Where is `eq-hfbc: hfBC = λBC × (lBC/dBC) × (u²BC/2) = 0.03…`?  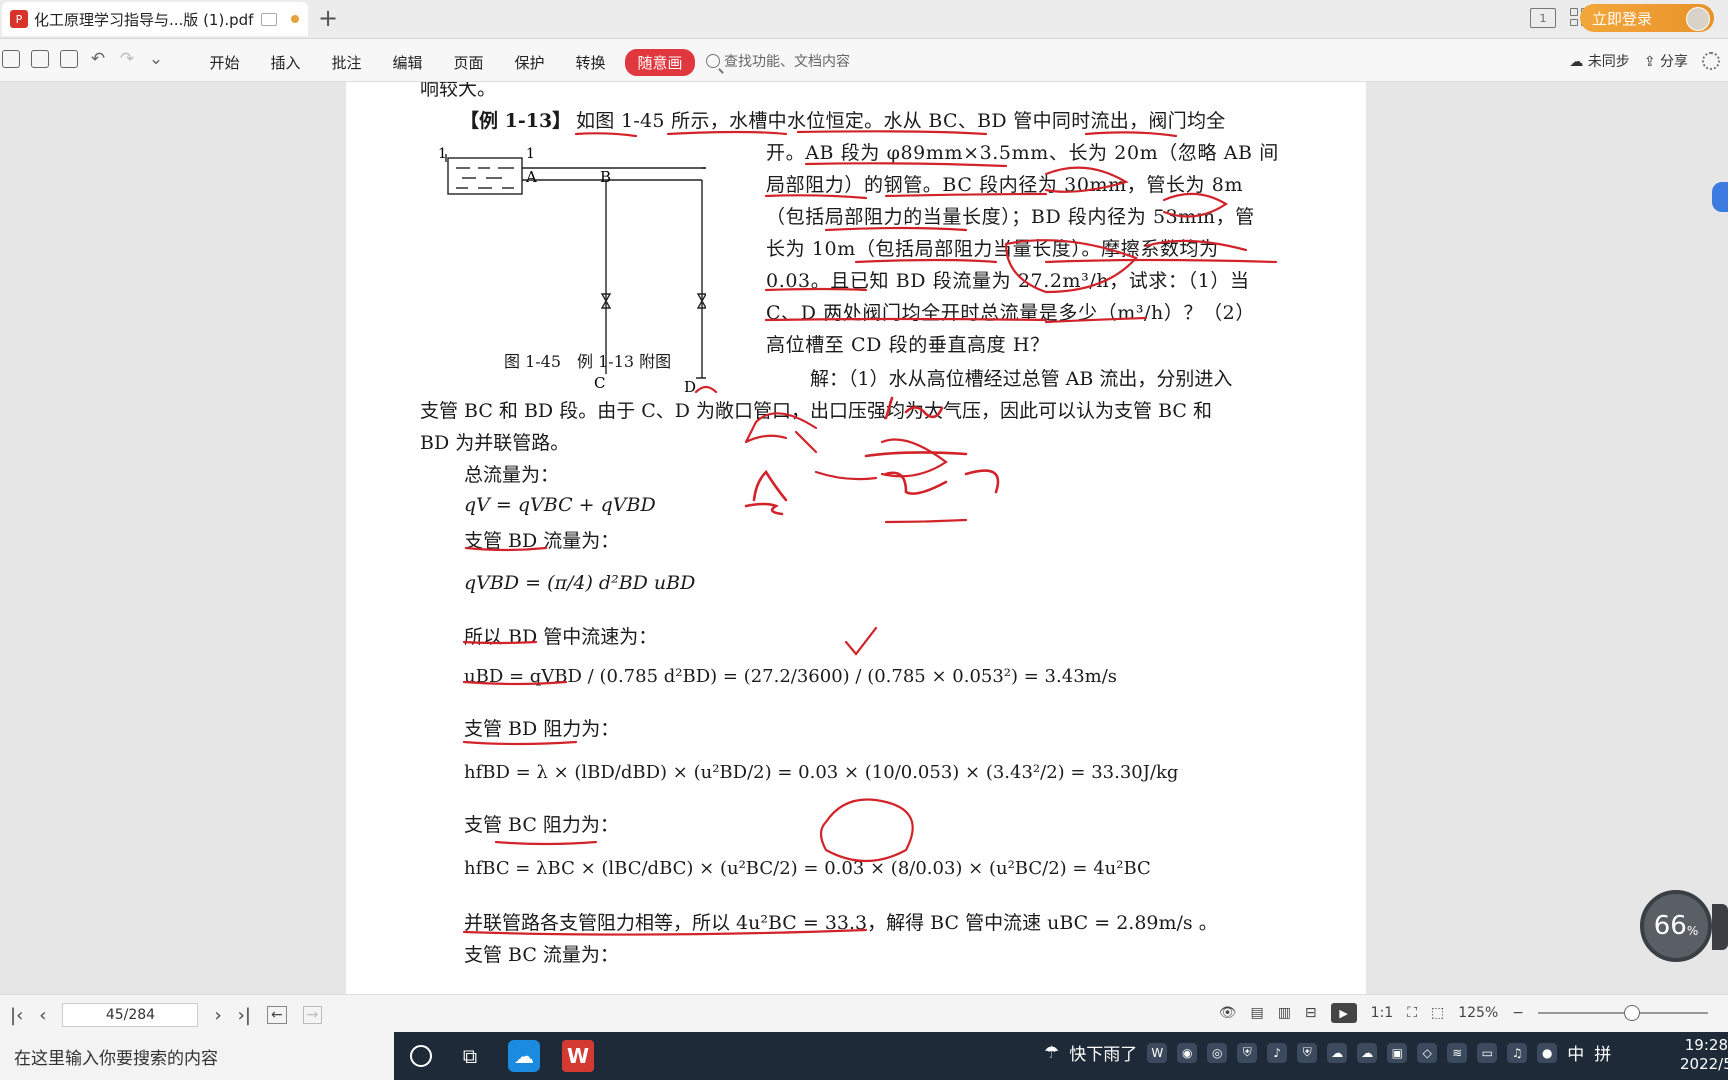 eq-hfbc: hfBC = λBC × (lBC/dBC) × (u²BC/2) = 0.03… is located at coordinates (807, 868).